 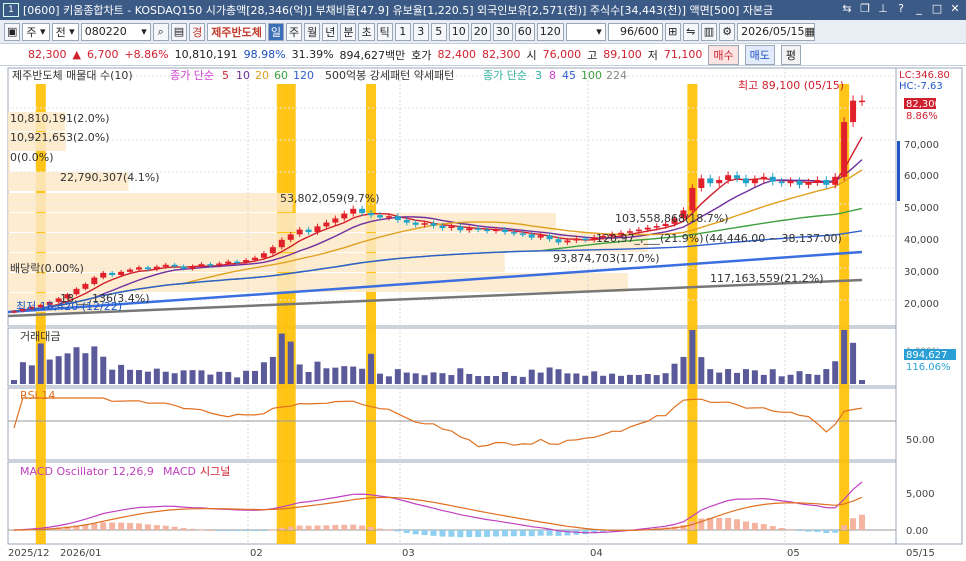 What do you see at coordinates (924, 75) in the screenshot?
I see `lc-label: LC:346.80` at bounding box center [924, 75].